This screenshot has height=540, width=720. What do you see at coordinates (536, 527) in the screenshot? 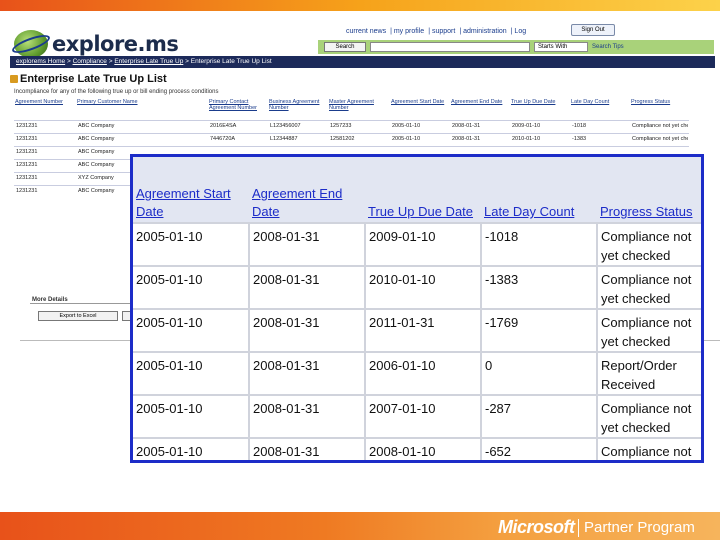
I see `microsoft-logo: Microsoft` at bounding box center [536, 527].